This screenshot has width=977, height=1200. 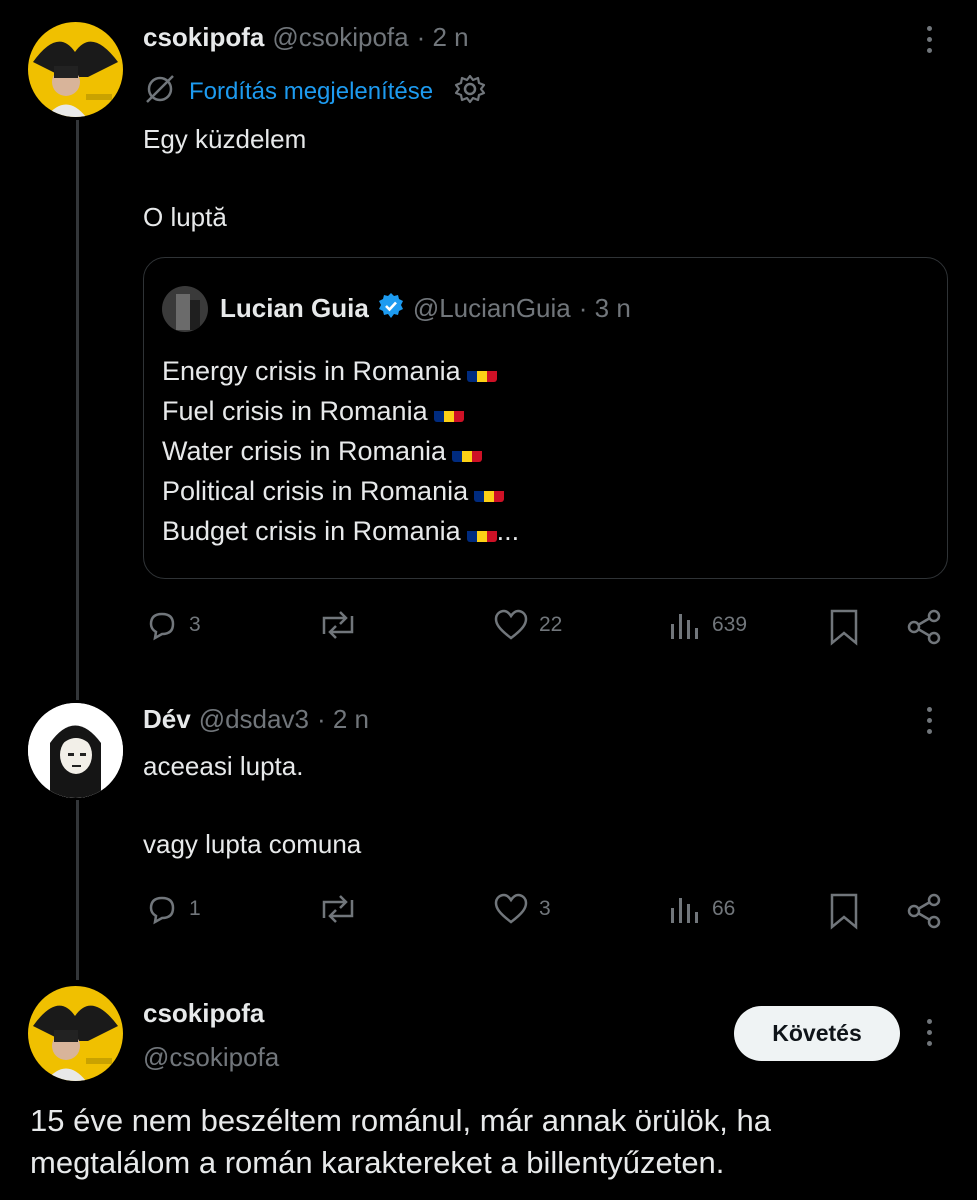 What do you see at coordinates (817, 1033) in the screenshot?
I see `follow-button: Követés` at bounding box center [817, 1033].